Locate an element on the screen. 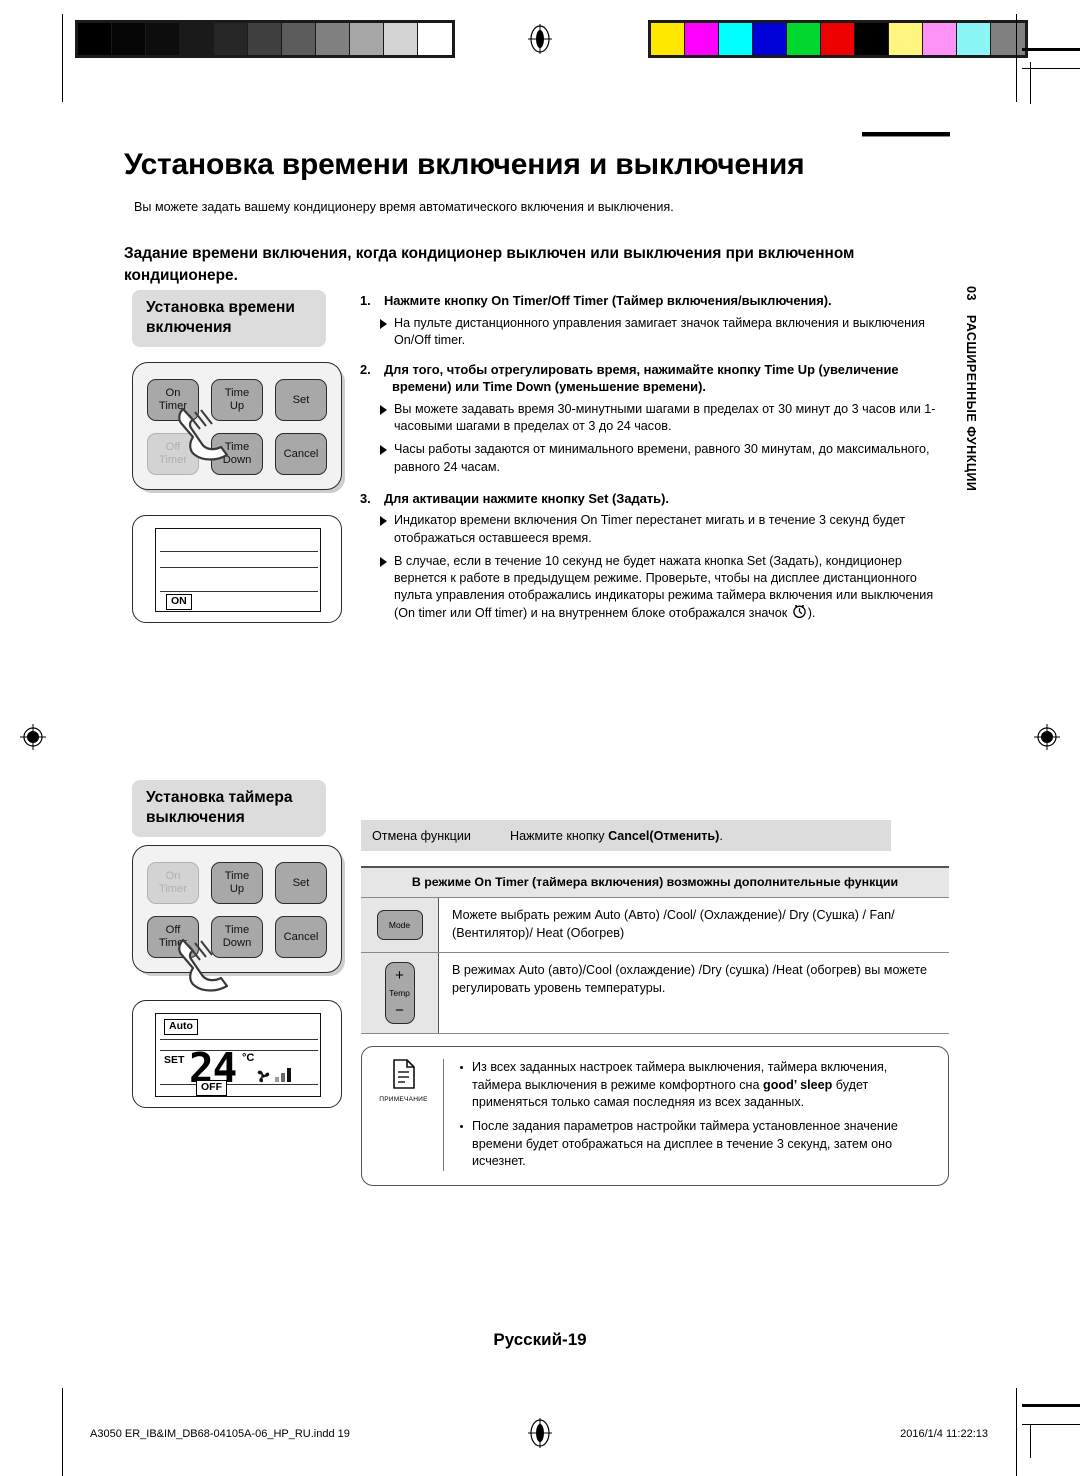 Image resolution: width=1080 pixels, height=1476 pixels. note-document-icon is located at coordinates (404, 1076).